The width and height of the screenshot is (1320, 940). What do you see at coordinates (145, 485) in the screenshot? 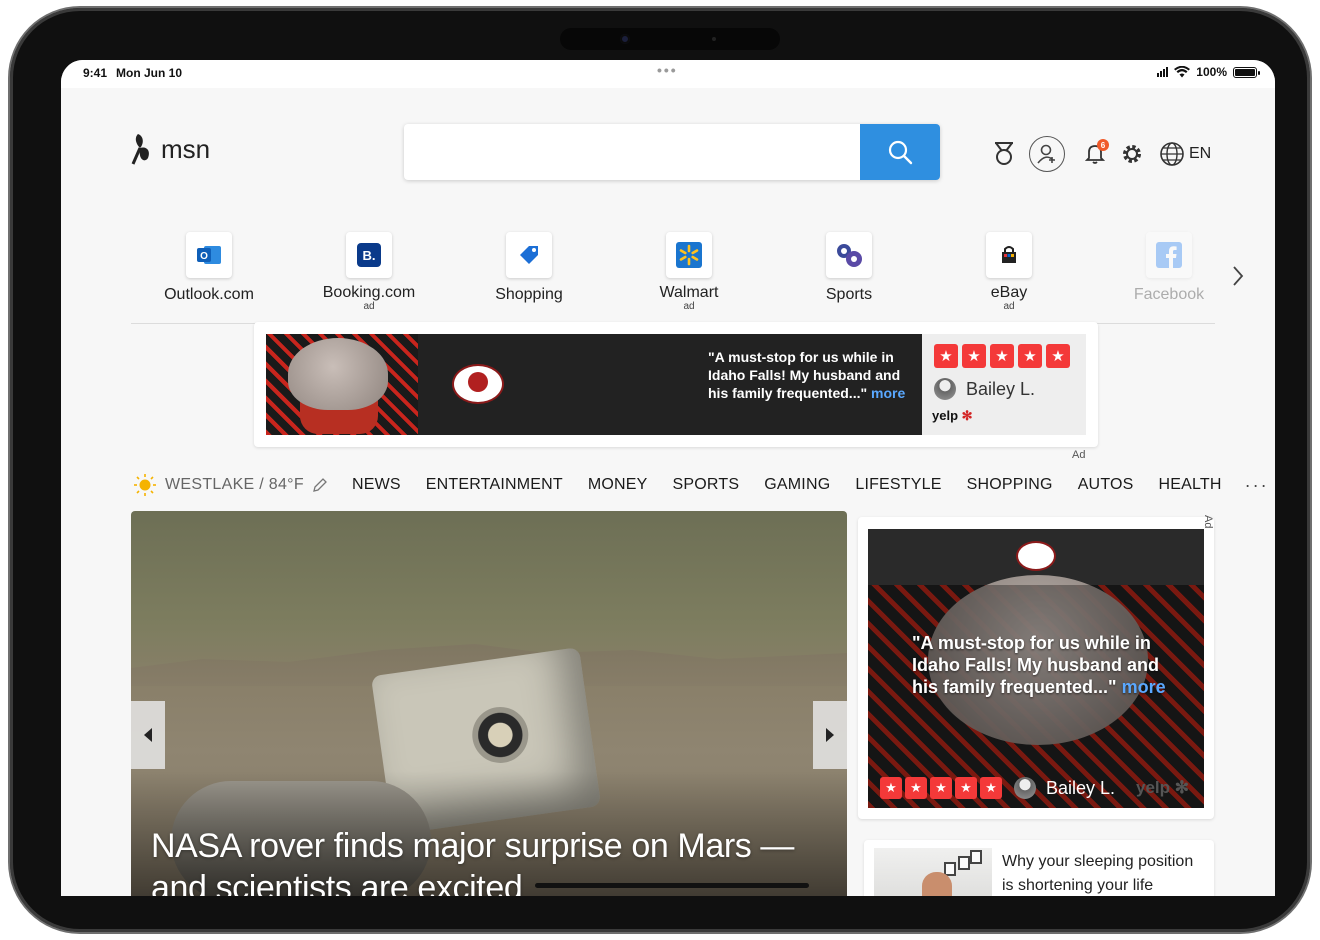
I see `sun-icon` at bounding box center [145, 485].